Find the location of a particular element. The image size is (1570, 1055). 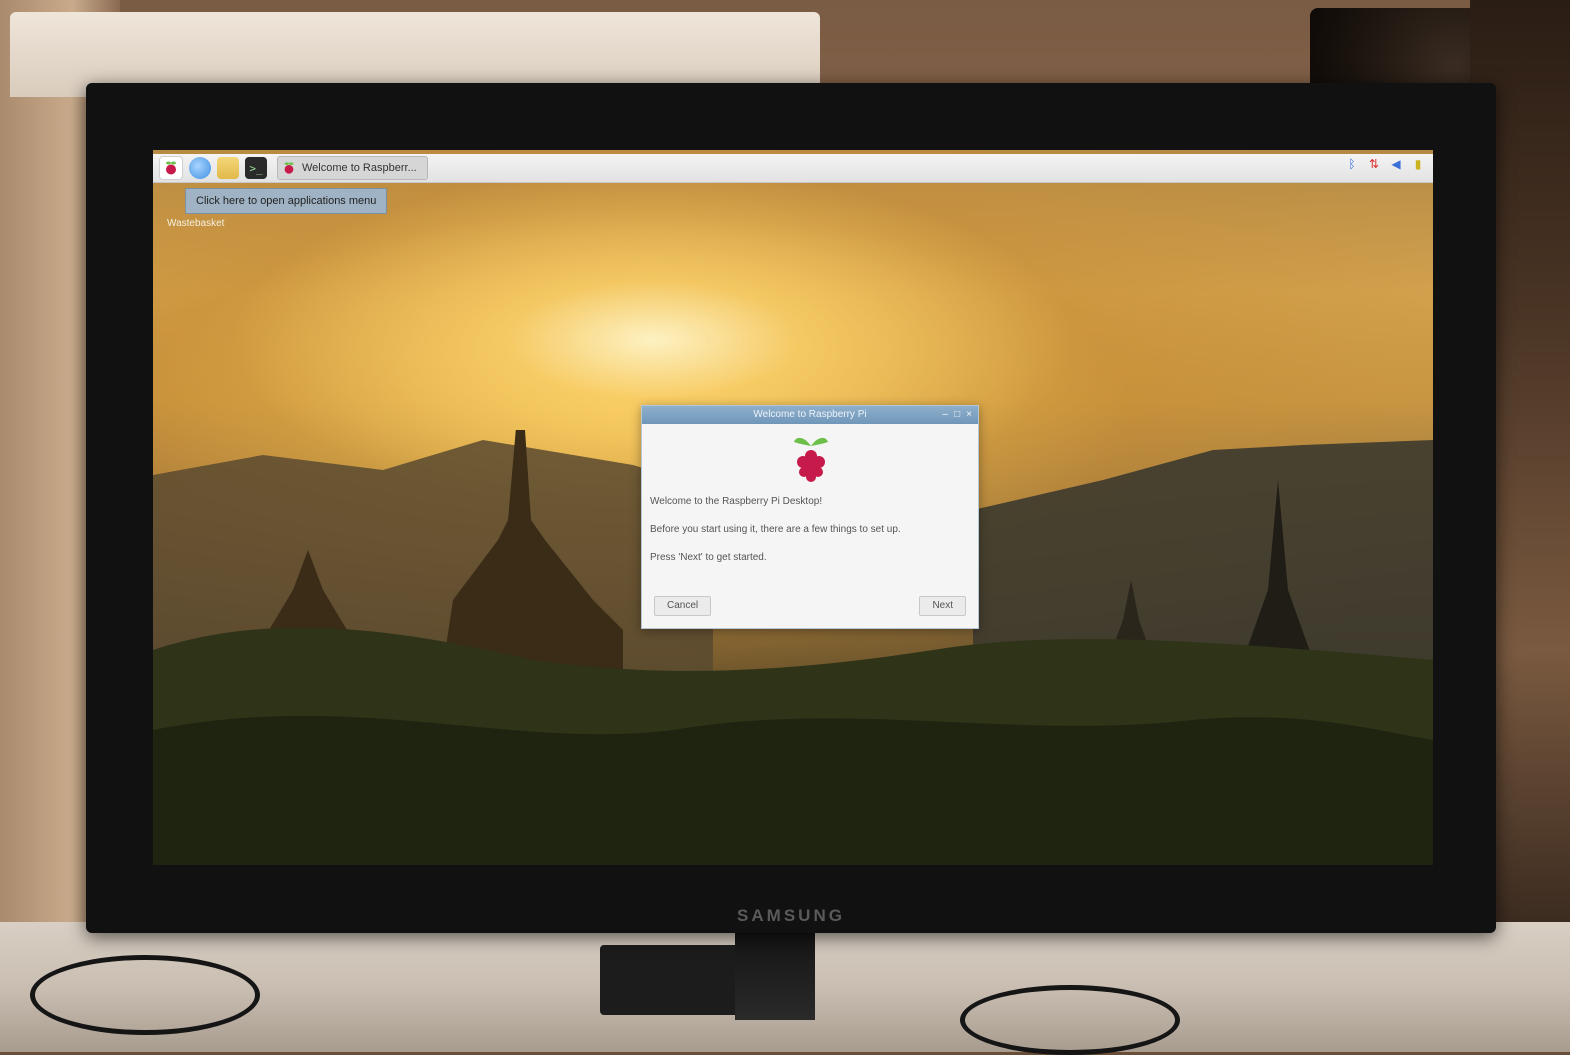

desktop-icon-label: Wastebasket is located at coordinates (195, 223).